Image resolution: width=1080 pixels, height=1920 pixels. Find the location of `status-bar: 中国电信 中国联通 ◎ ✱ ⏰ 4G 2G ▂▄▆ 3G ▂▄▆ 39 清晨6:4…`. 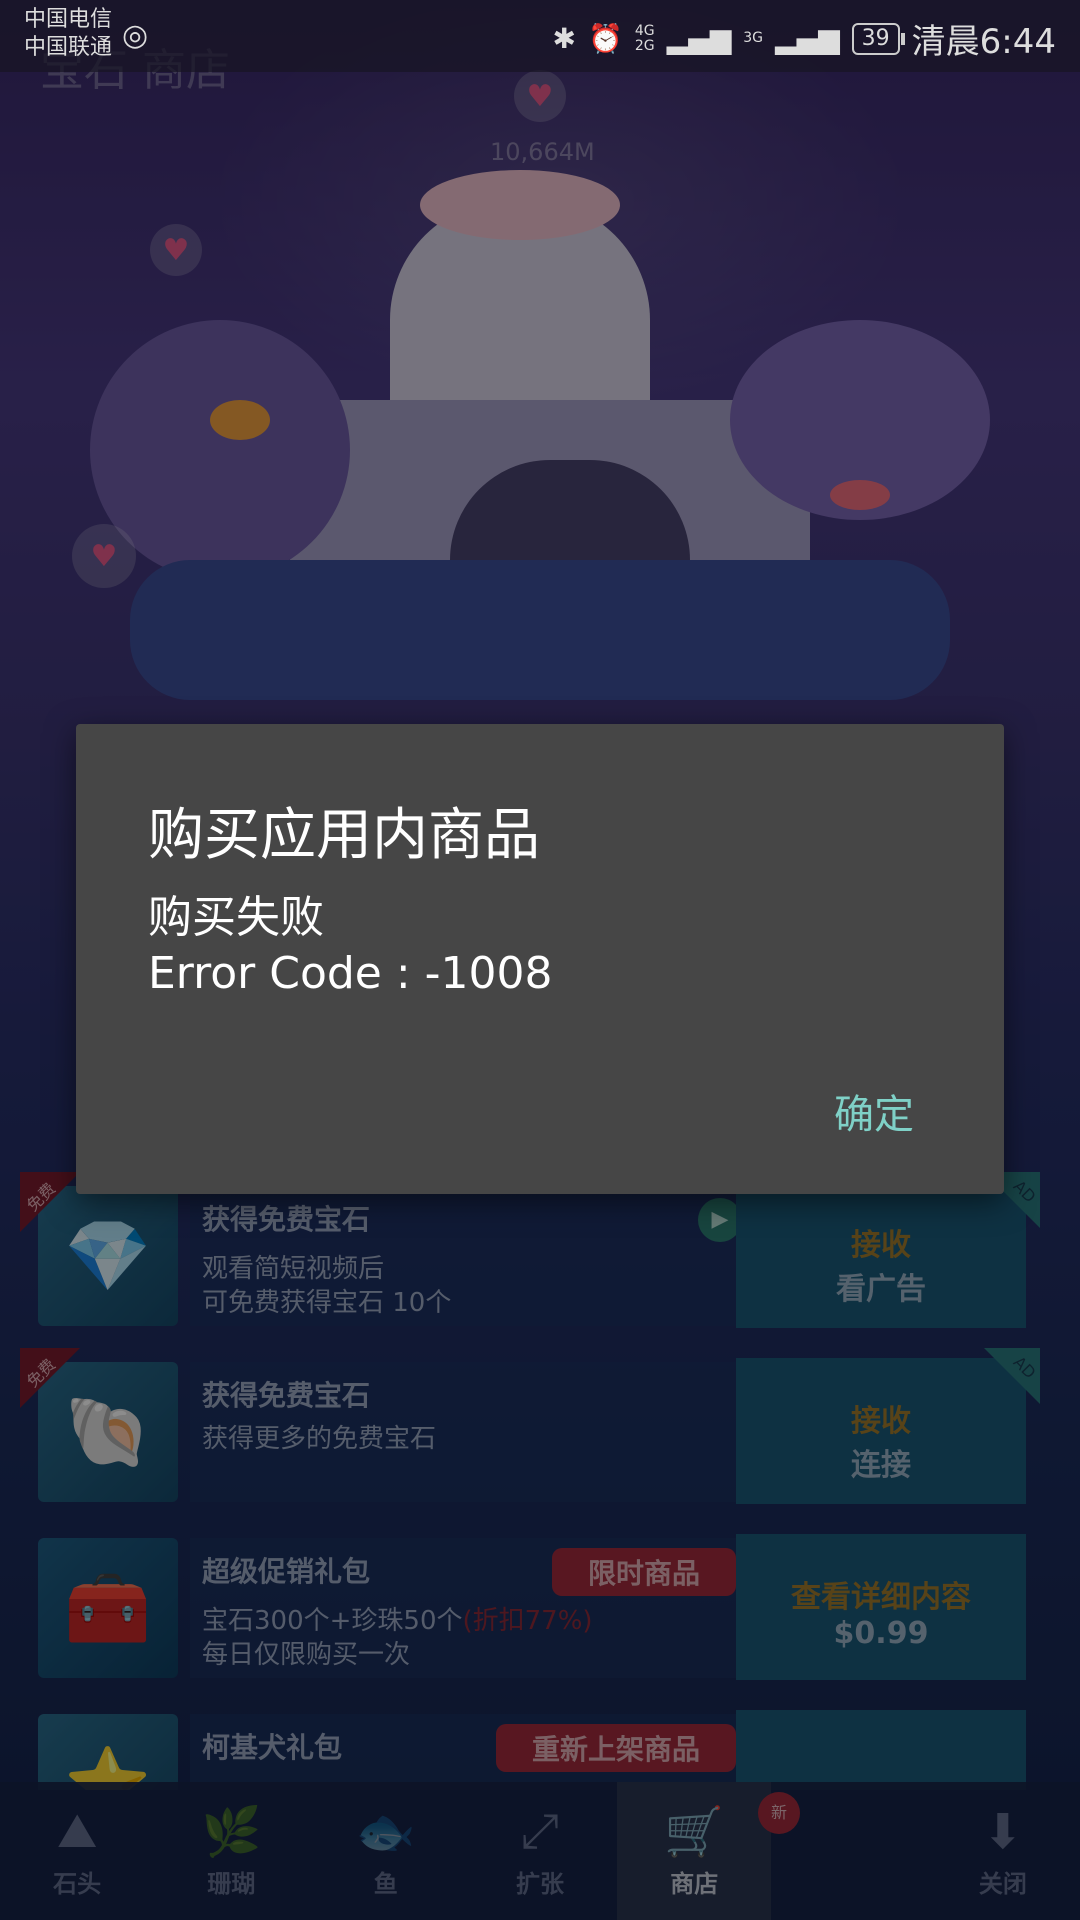

status-bar: 中国电信 中国联通 ◎ ✱ ⏰ 4G 2G ▂▄▆ 3G ▂▄▆ 39 清晨6:4… is located at coordinates (540, 36).